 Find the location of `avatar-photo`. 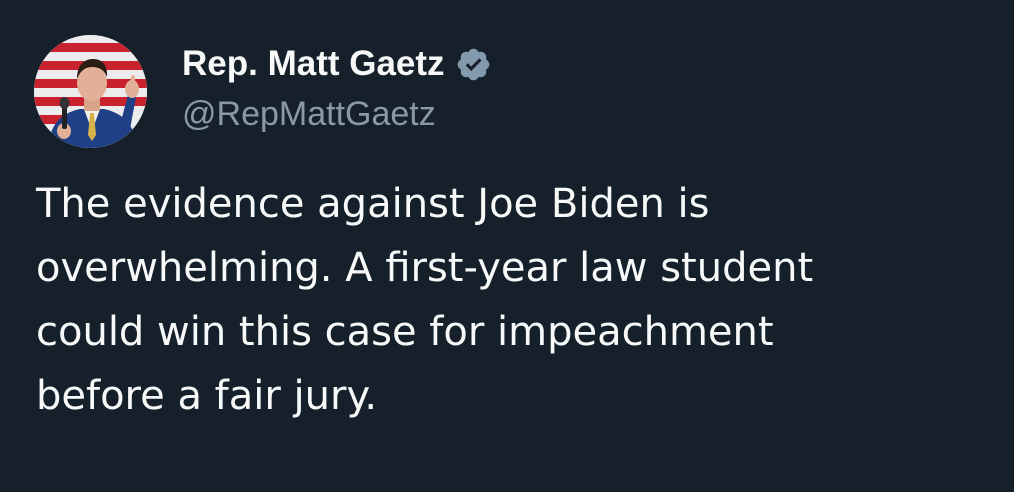

avatar-photo is located at coordinates (90, 91).